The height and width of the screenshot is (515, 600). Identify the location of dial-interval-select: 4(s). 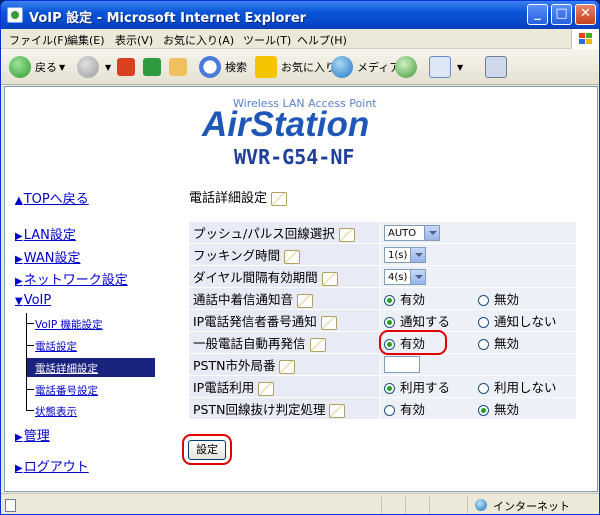
(405, 277).